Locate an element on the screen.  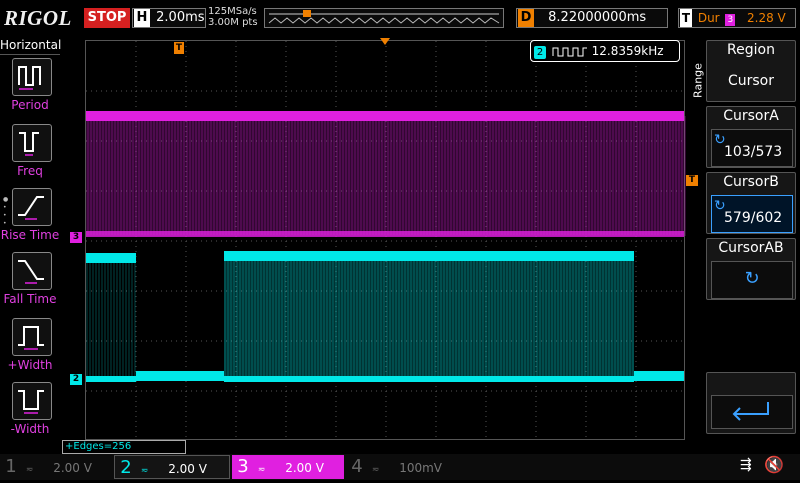
freq-icon is located at coordinates (32, 143).